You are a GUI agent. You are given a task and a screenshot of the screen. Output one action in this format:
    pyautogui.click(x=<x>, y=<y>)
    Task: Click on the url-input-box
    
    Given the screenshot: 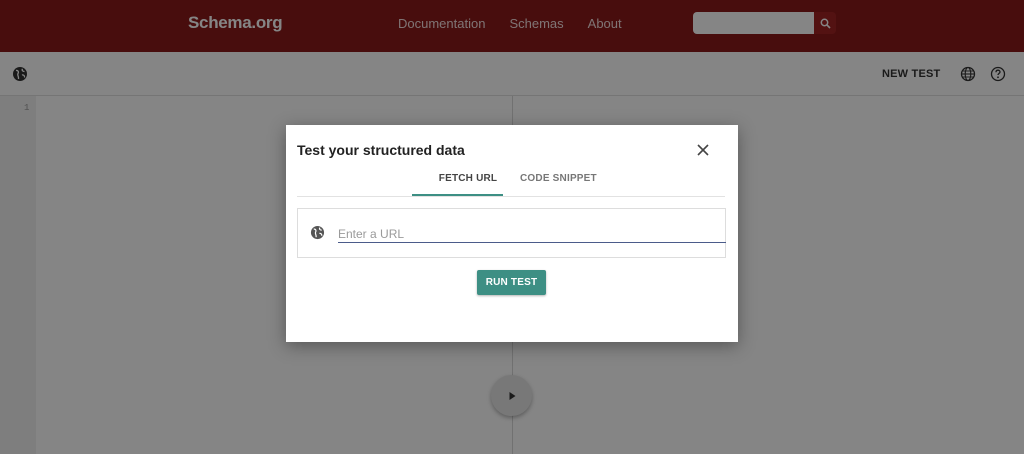 What is the action you would take?
    pyautogui.click(x=511, y=233)
    